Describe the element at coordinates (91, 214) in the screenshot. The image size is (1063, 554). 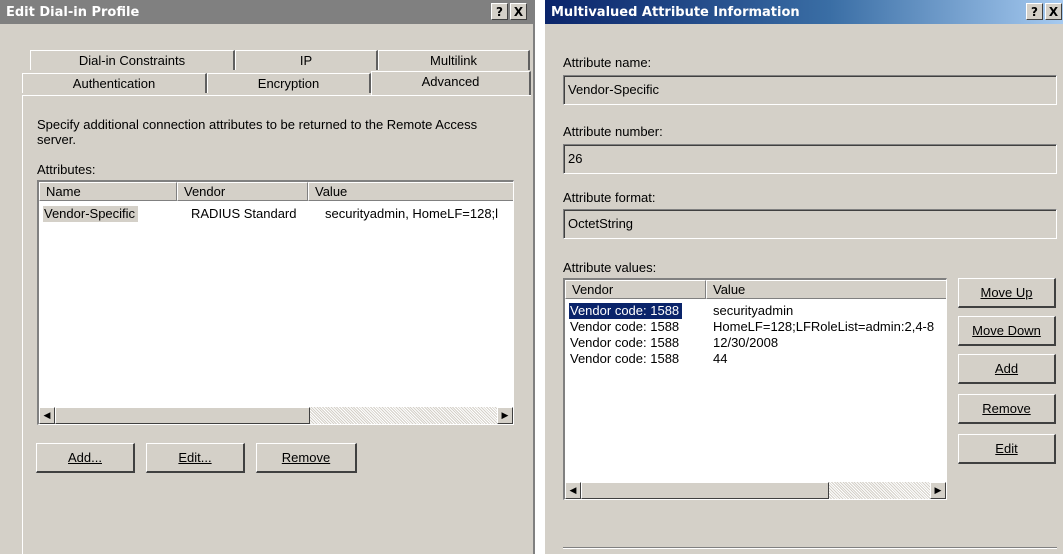
I see `row-name: Vendor-Specific` at that location.